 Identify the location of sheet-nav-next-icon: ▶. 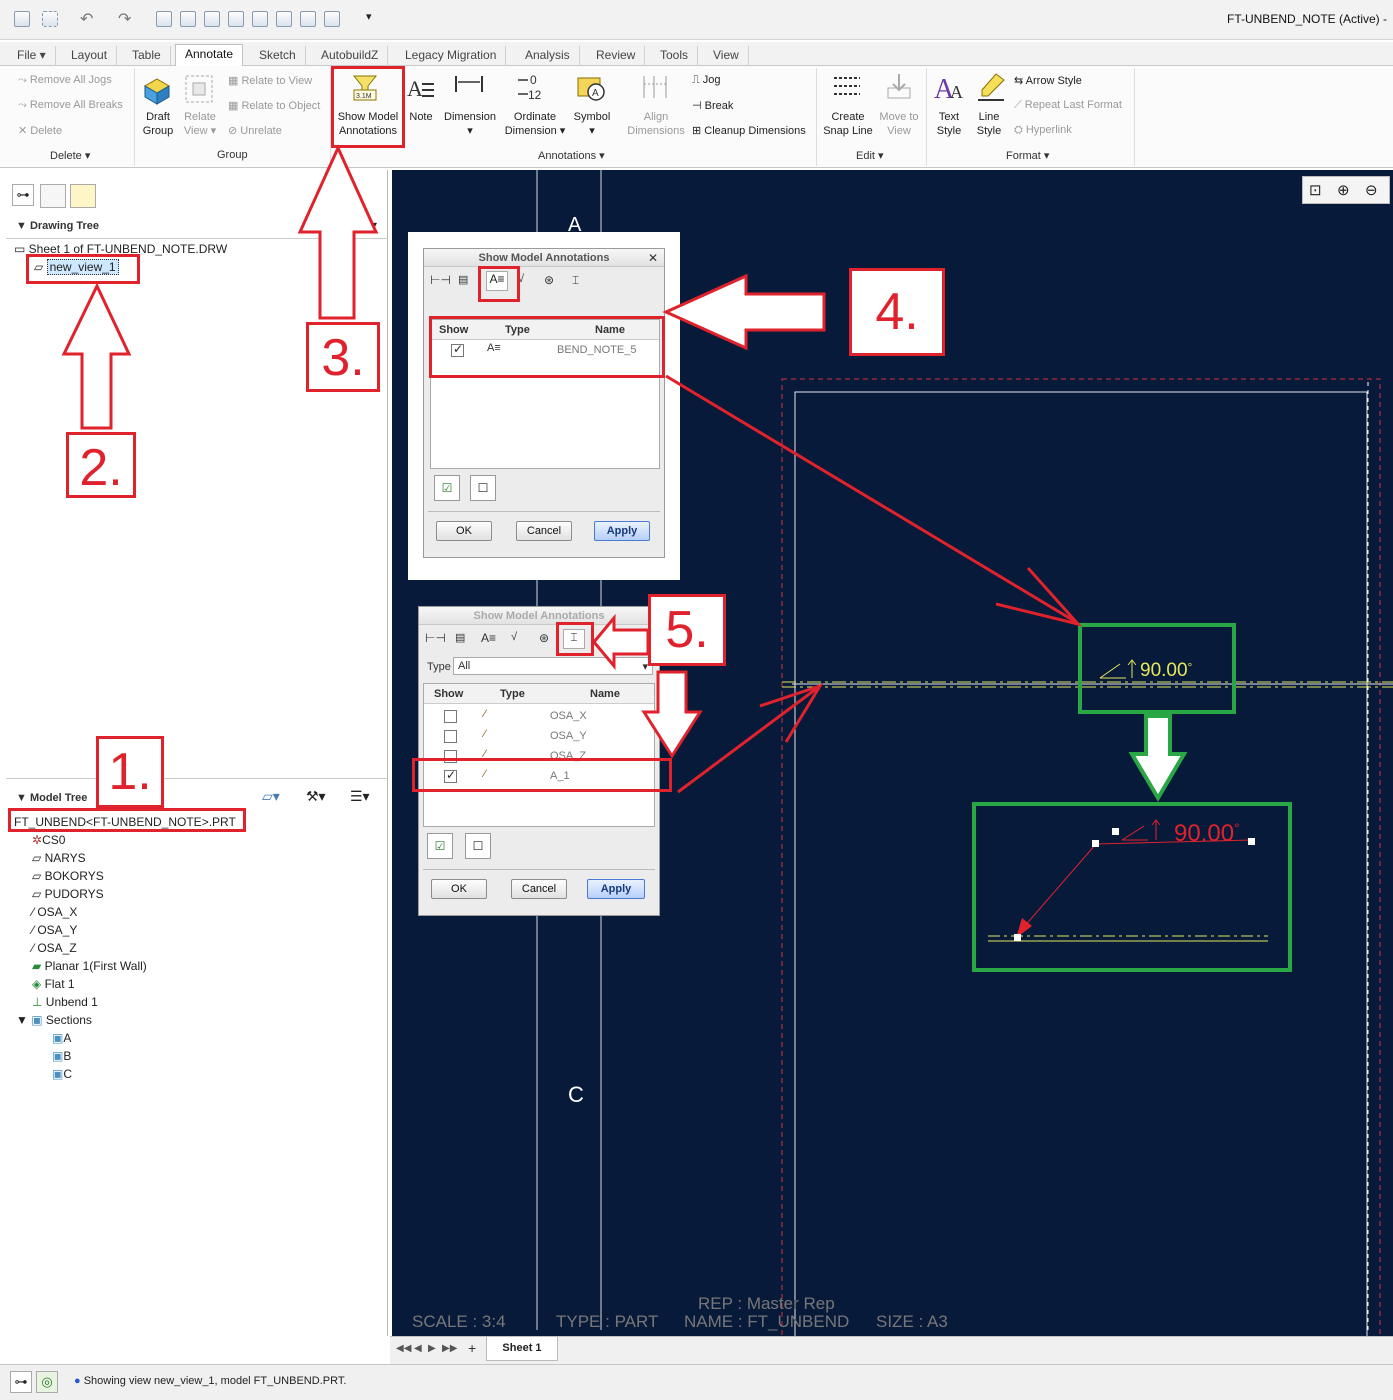
(432, 1348).